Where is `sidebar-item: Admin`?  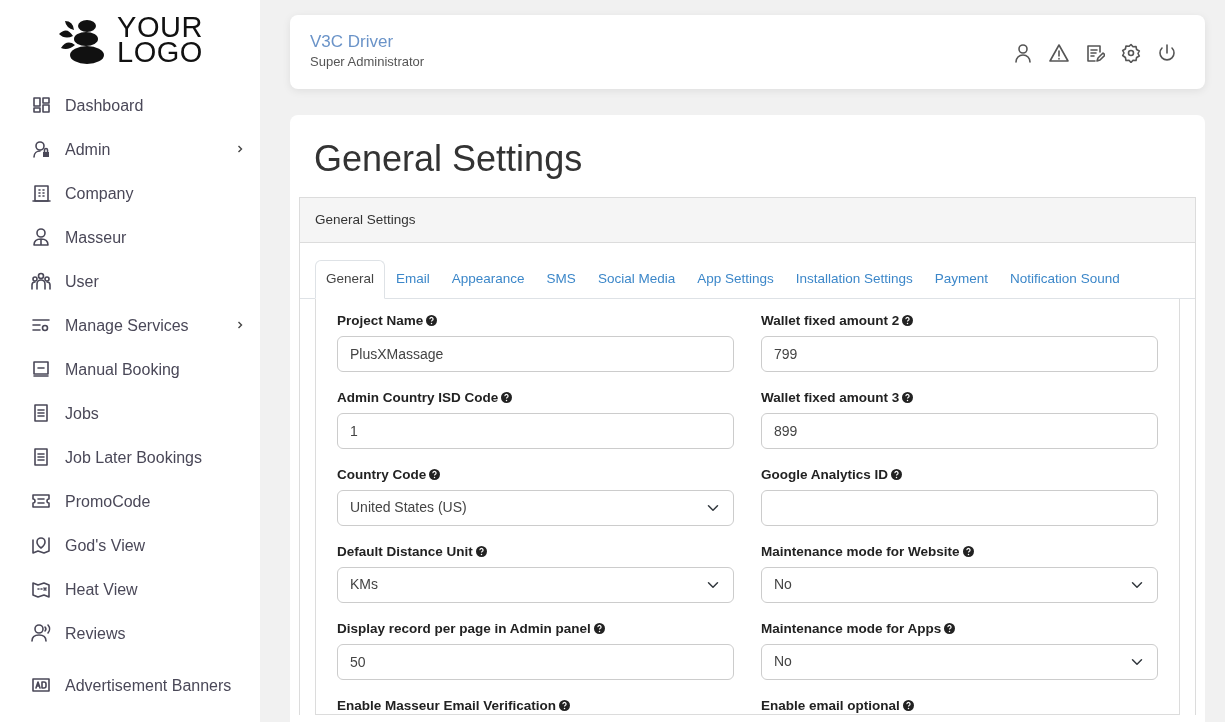
sidebar-item: Admin is located at coordinates (130, 149).